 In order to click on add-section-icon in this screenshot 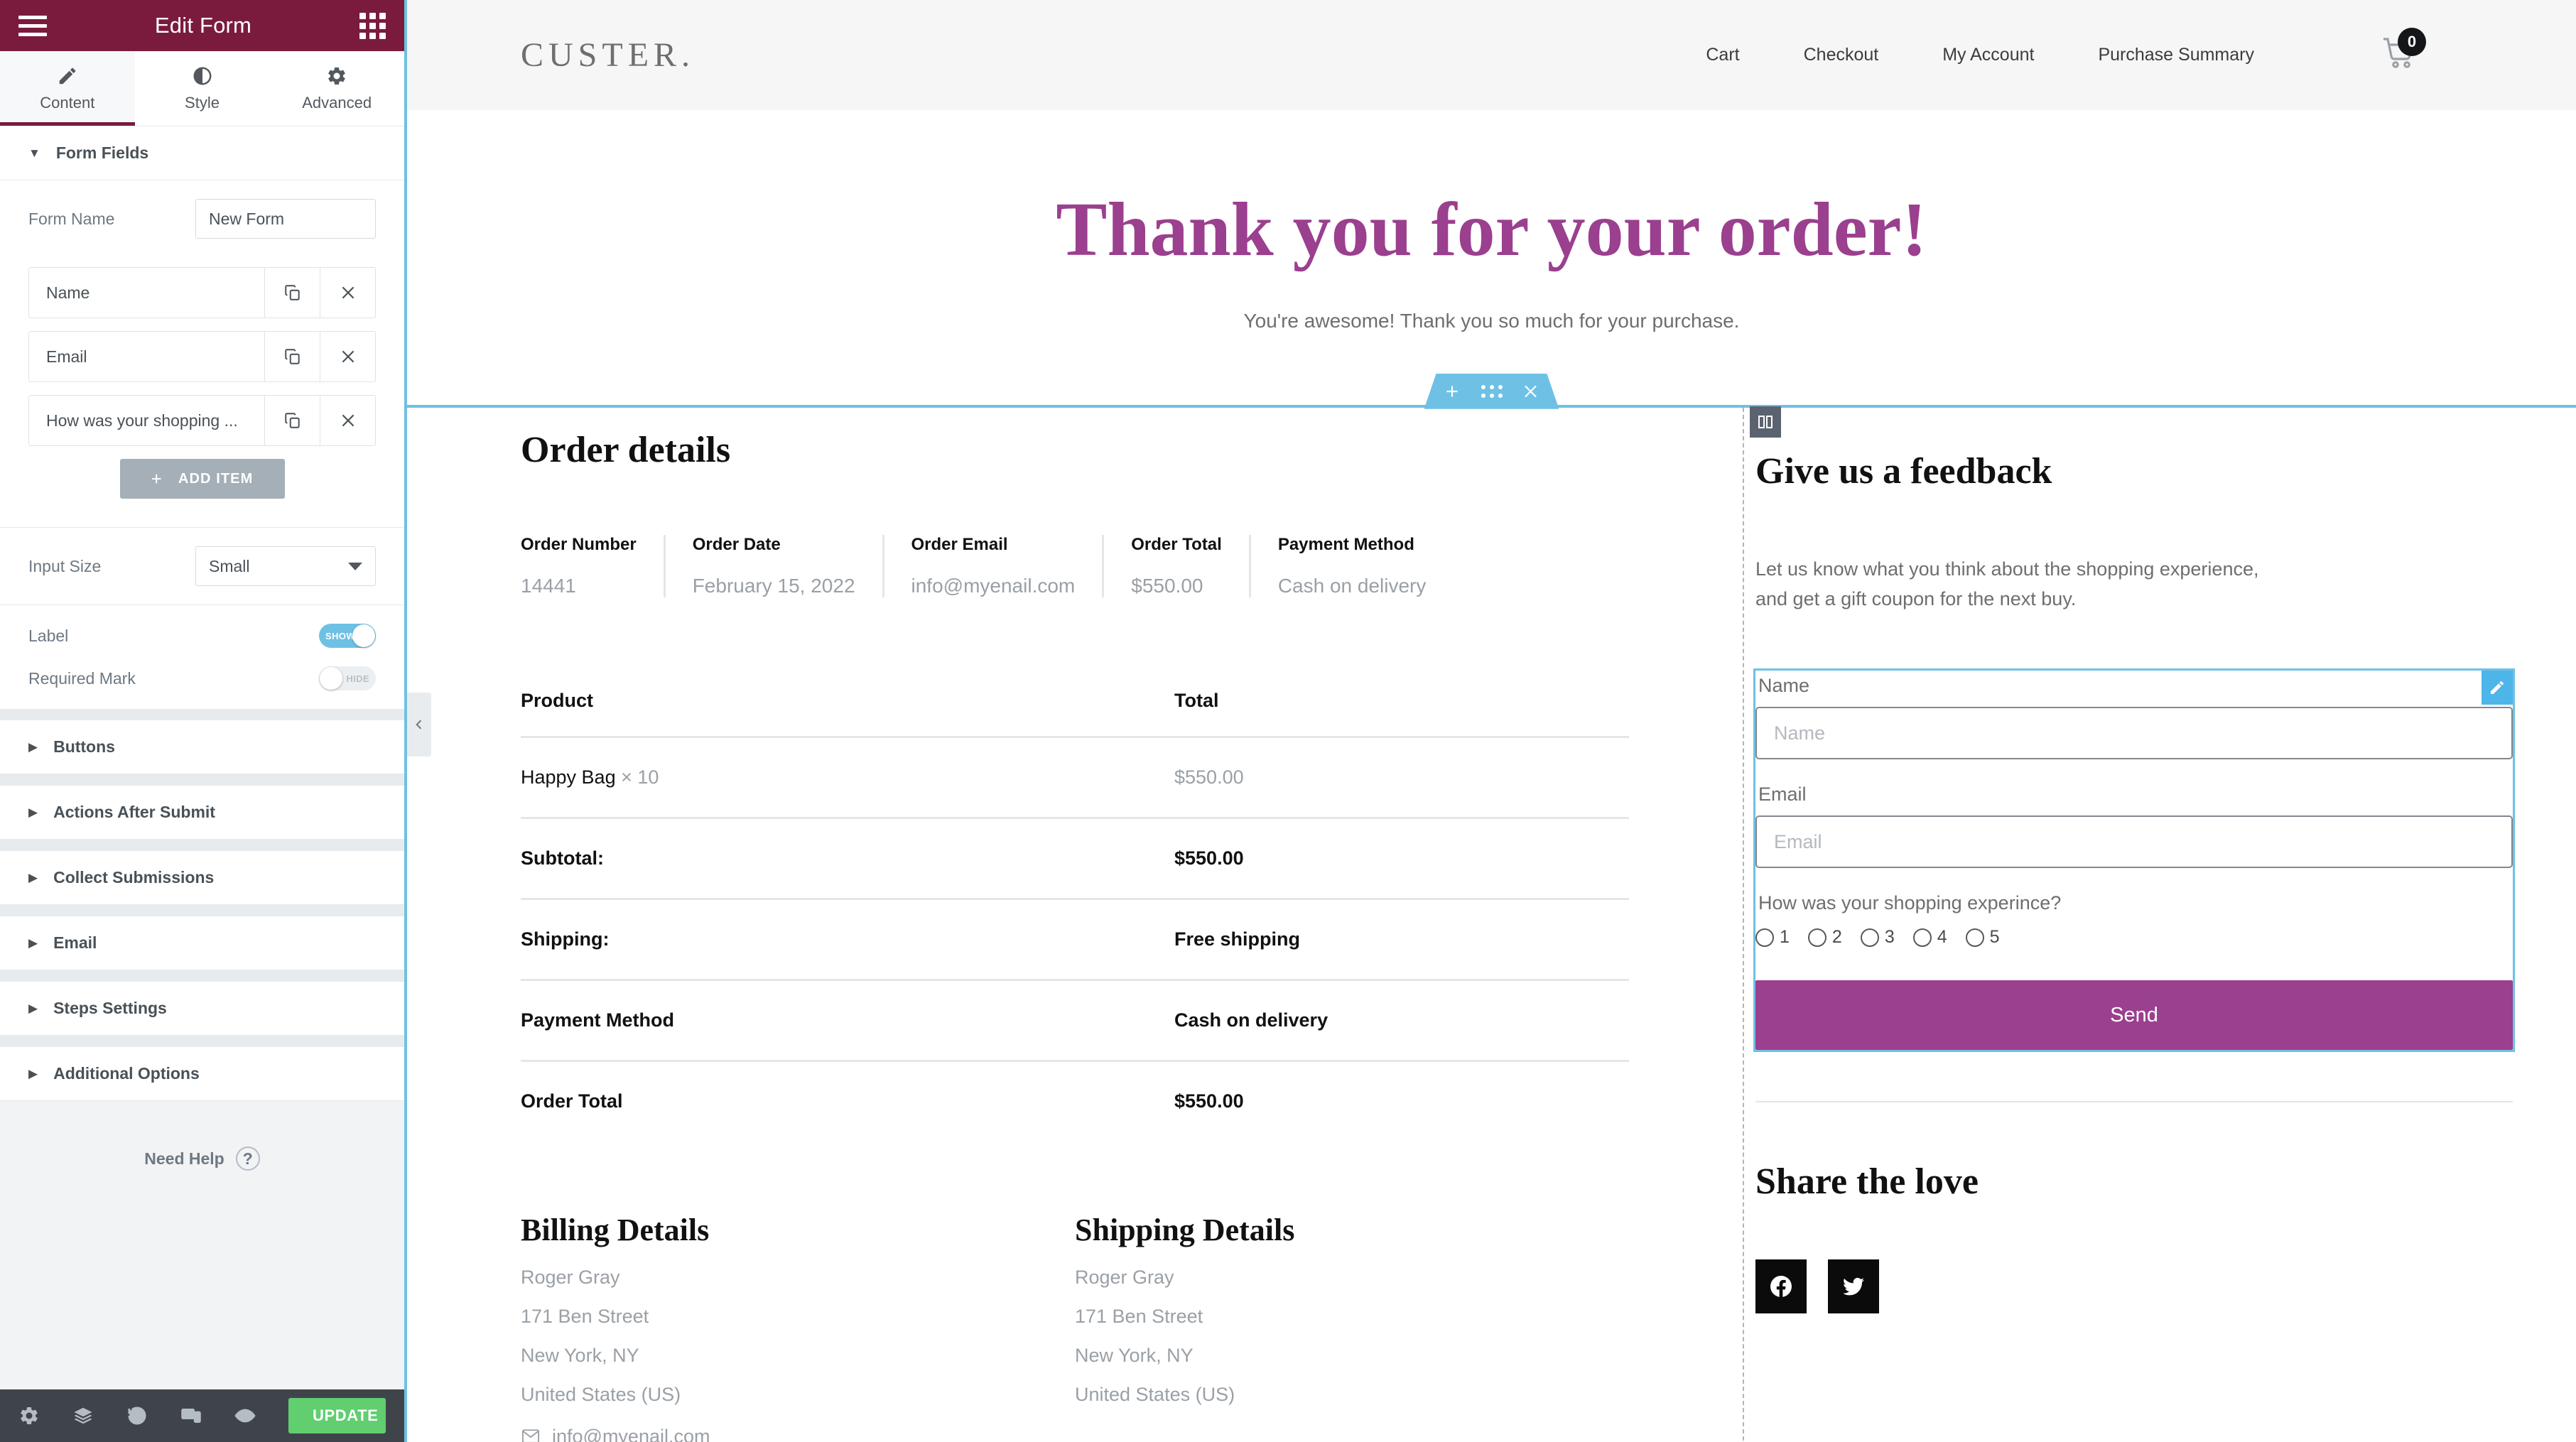, I will do `click(1452, 391)`.